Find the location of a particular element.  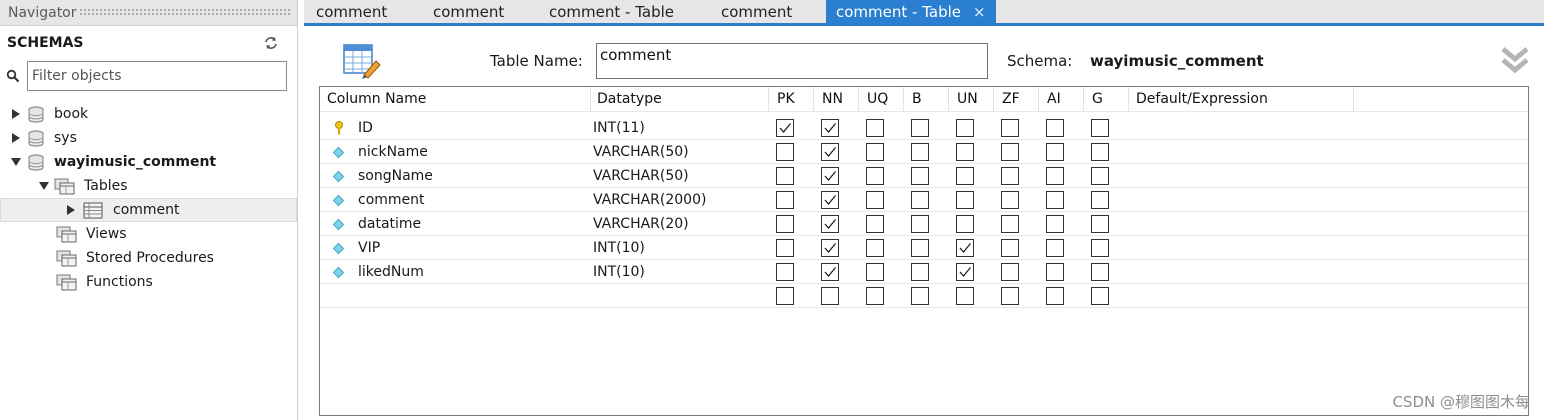

header-g: G is located at coordinates (1097, 99).